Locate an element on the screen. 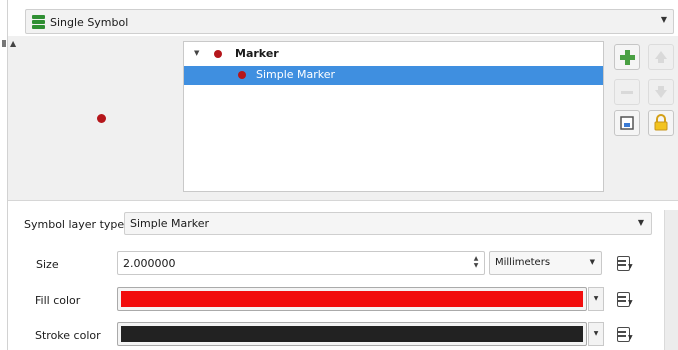  symbol-layer-type-combobox: Simple Marker ▼ is located at coordinates (388, 223).